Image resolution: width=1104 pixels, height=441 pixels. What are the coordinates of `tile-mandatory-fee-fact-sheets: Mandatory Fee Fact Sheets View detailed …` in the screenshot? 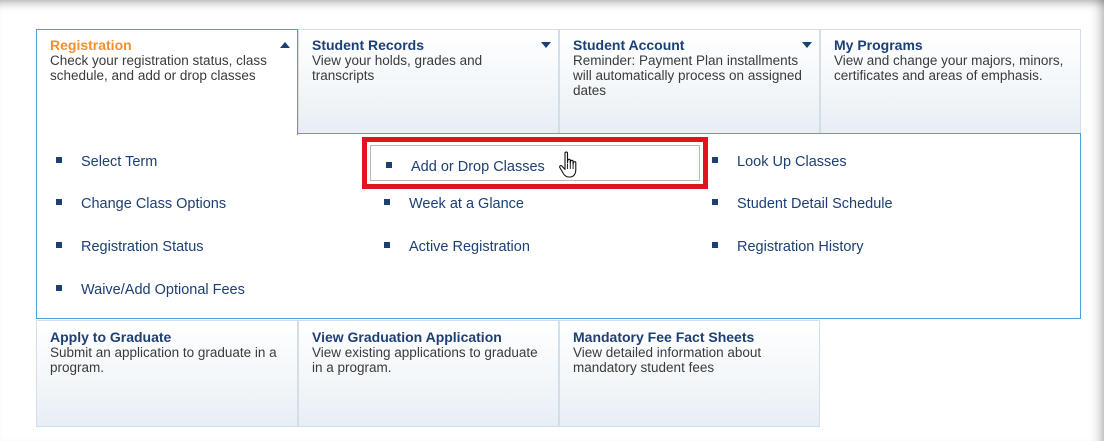 It's located at (689, 373).